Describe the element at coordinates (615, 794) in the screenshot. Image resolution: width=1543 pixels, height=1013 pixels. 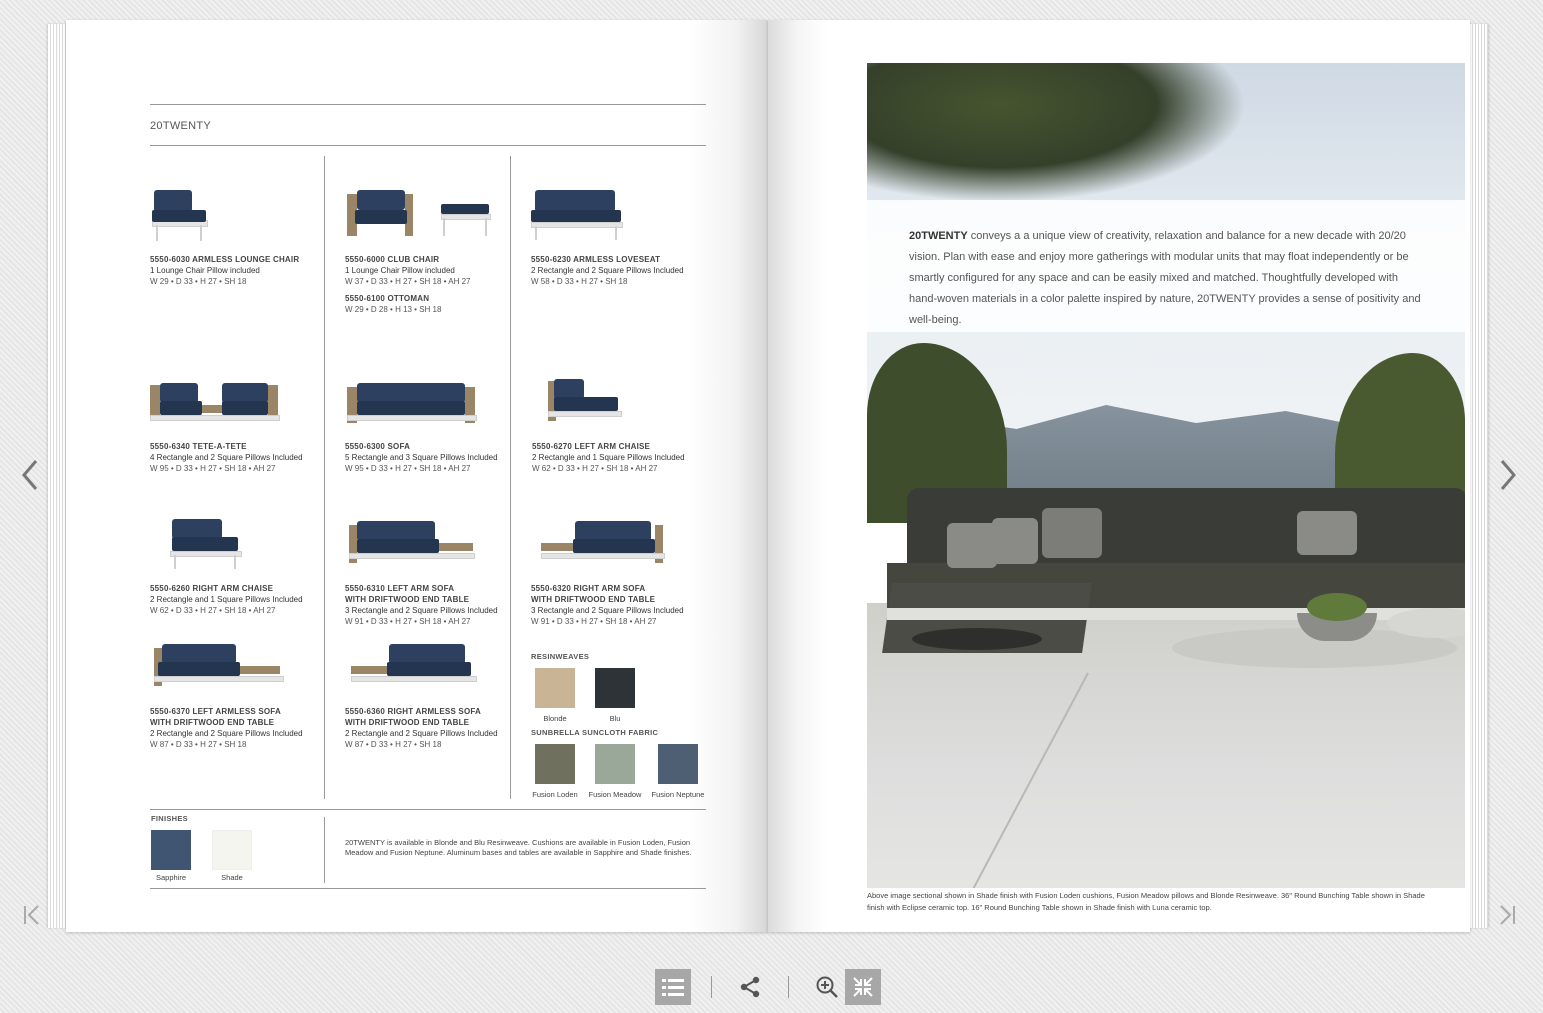
I see `swatch-label: Fusion Meadow` at that location.